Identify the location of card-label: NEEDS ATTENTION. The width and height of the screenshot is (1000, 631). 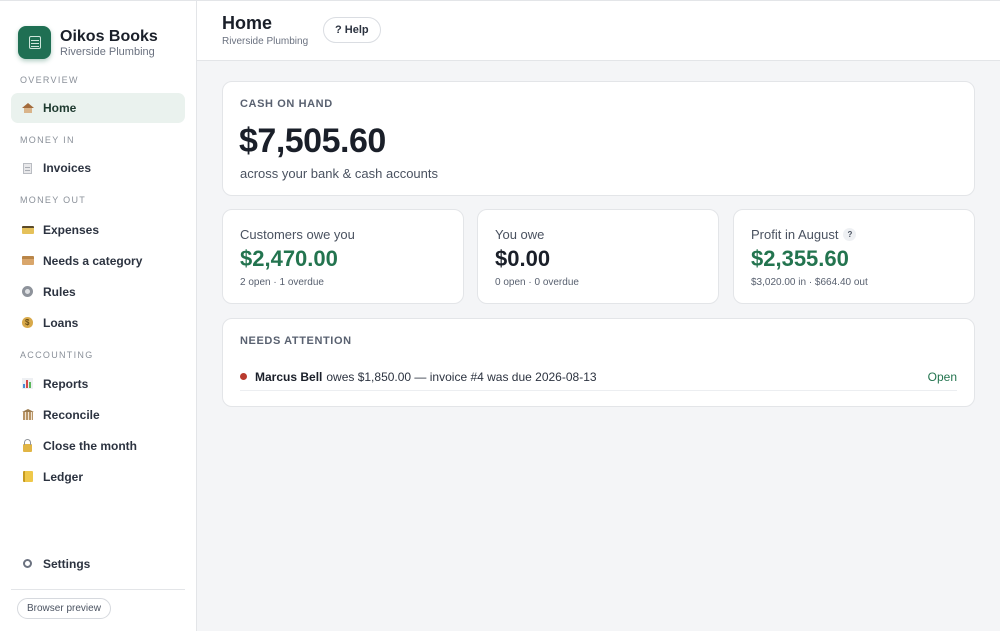
(296, 341).